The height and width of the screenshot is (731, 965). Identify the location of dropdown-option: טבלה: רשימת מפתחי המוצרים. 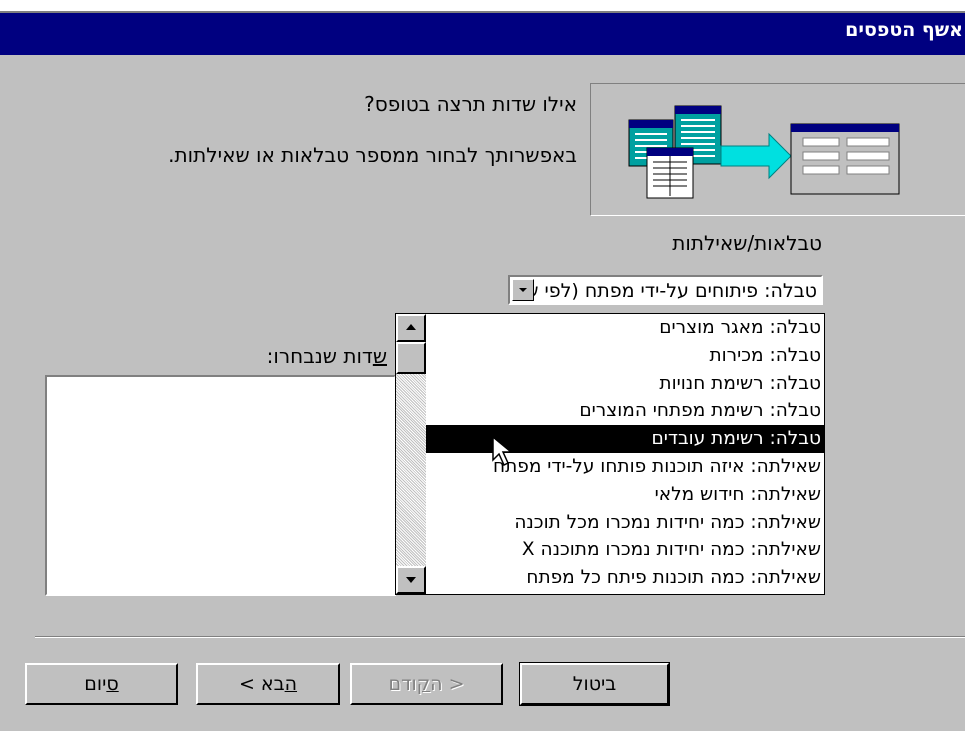
(625, 411).